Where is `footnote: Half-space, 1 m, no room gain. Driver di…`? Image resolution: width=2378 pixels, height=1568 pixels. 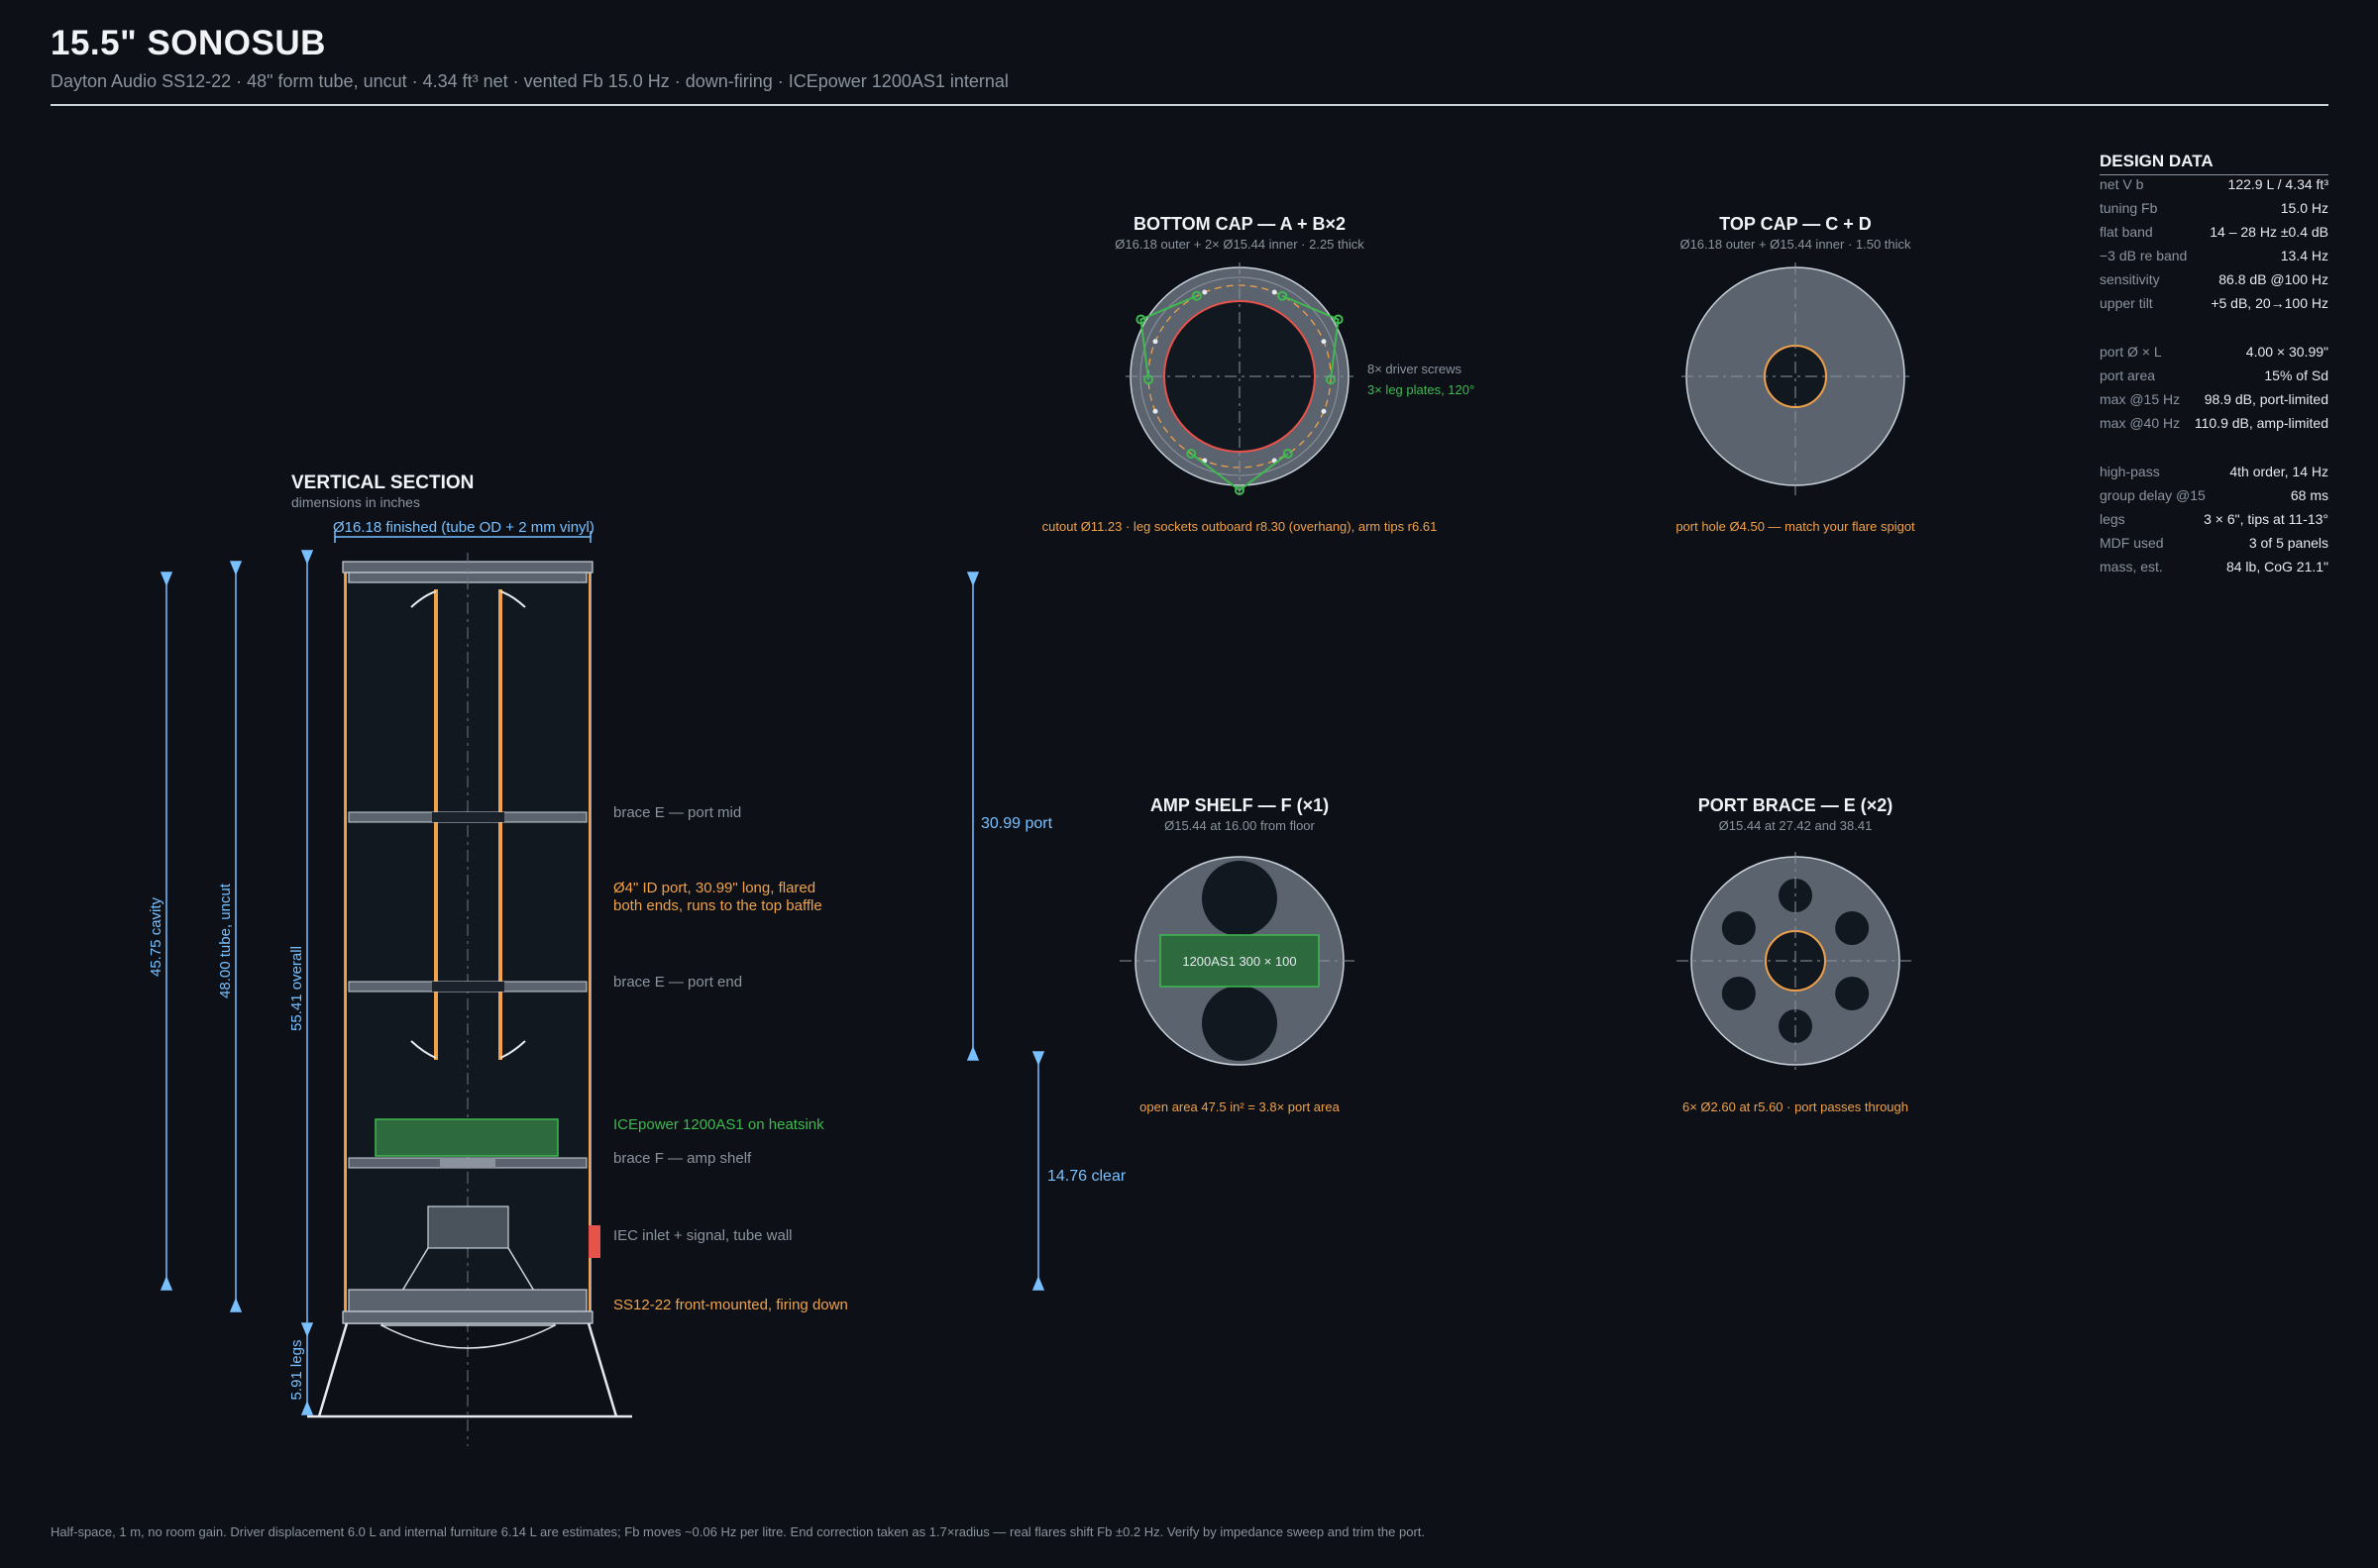 footnote: Half-space, 1 m, no room gain. Driver di… is located at coordinates (739, 1532).